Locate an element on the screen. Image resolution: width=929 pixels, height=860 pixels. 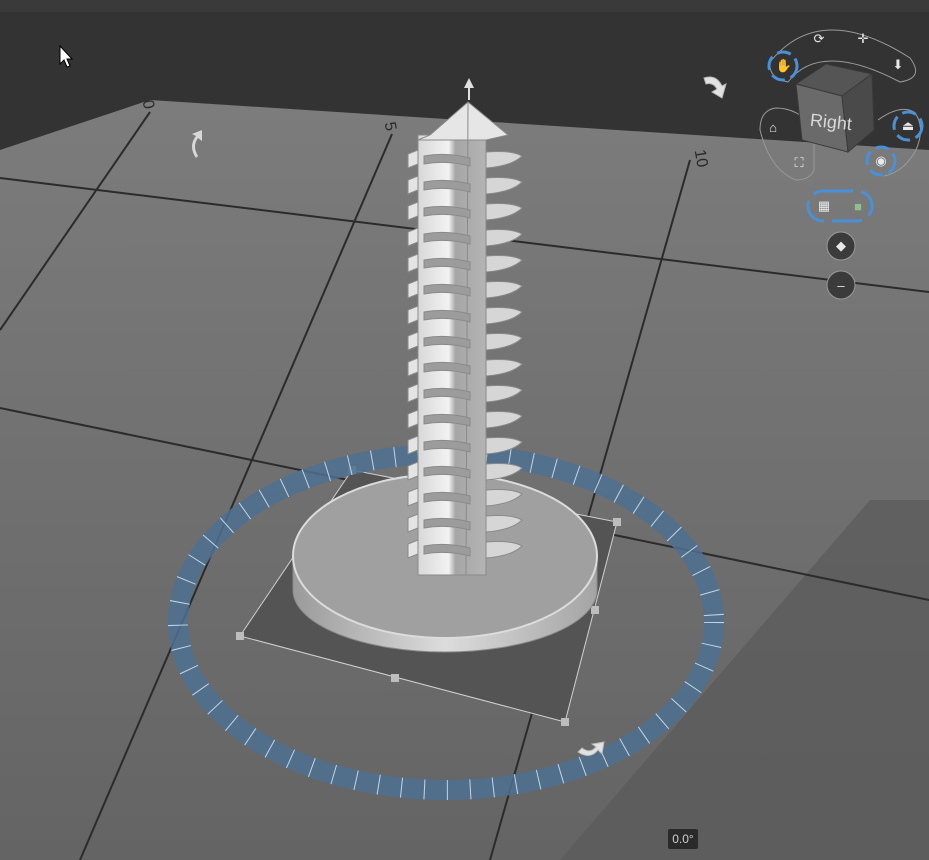
pan-hand-icon: ✋ is located at coordinates (784, 66).